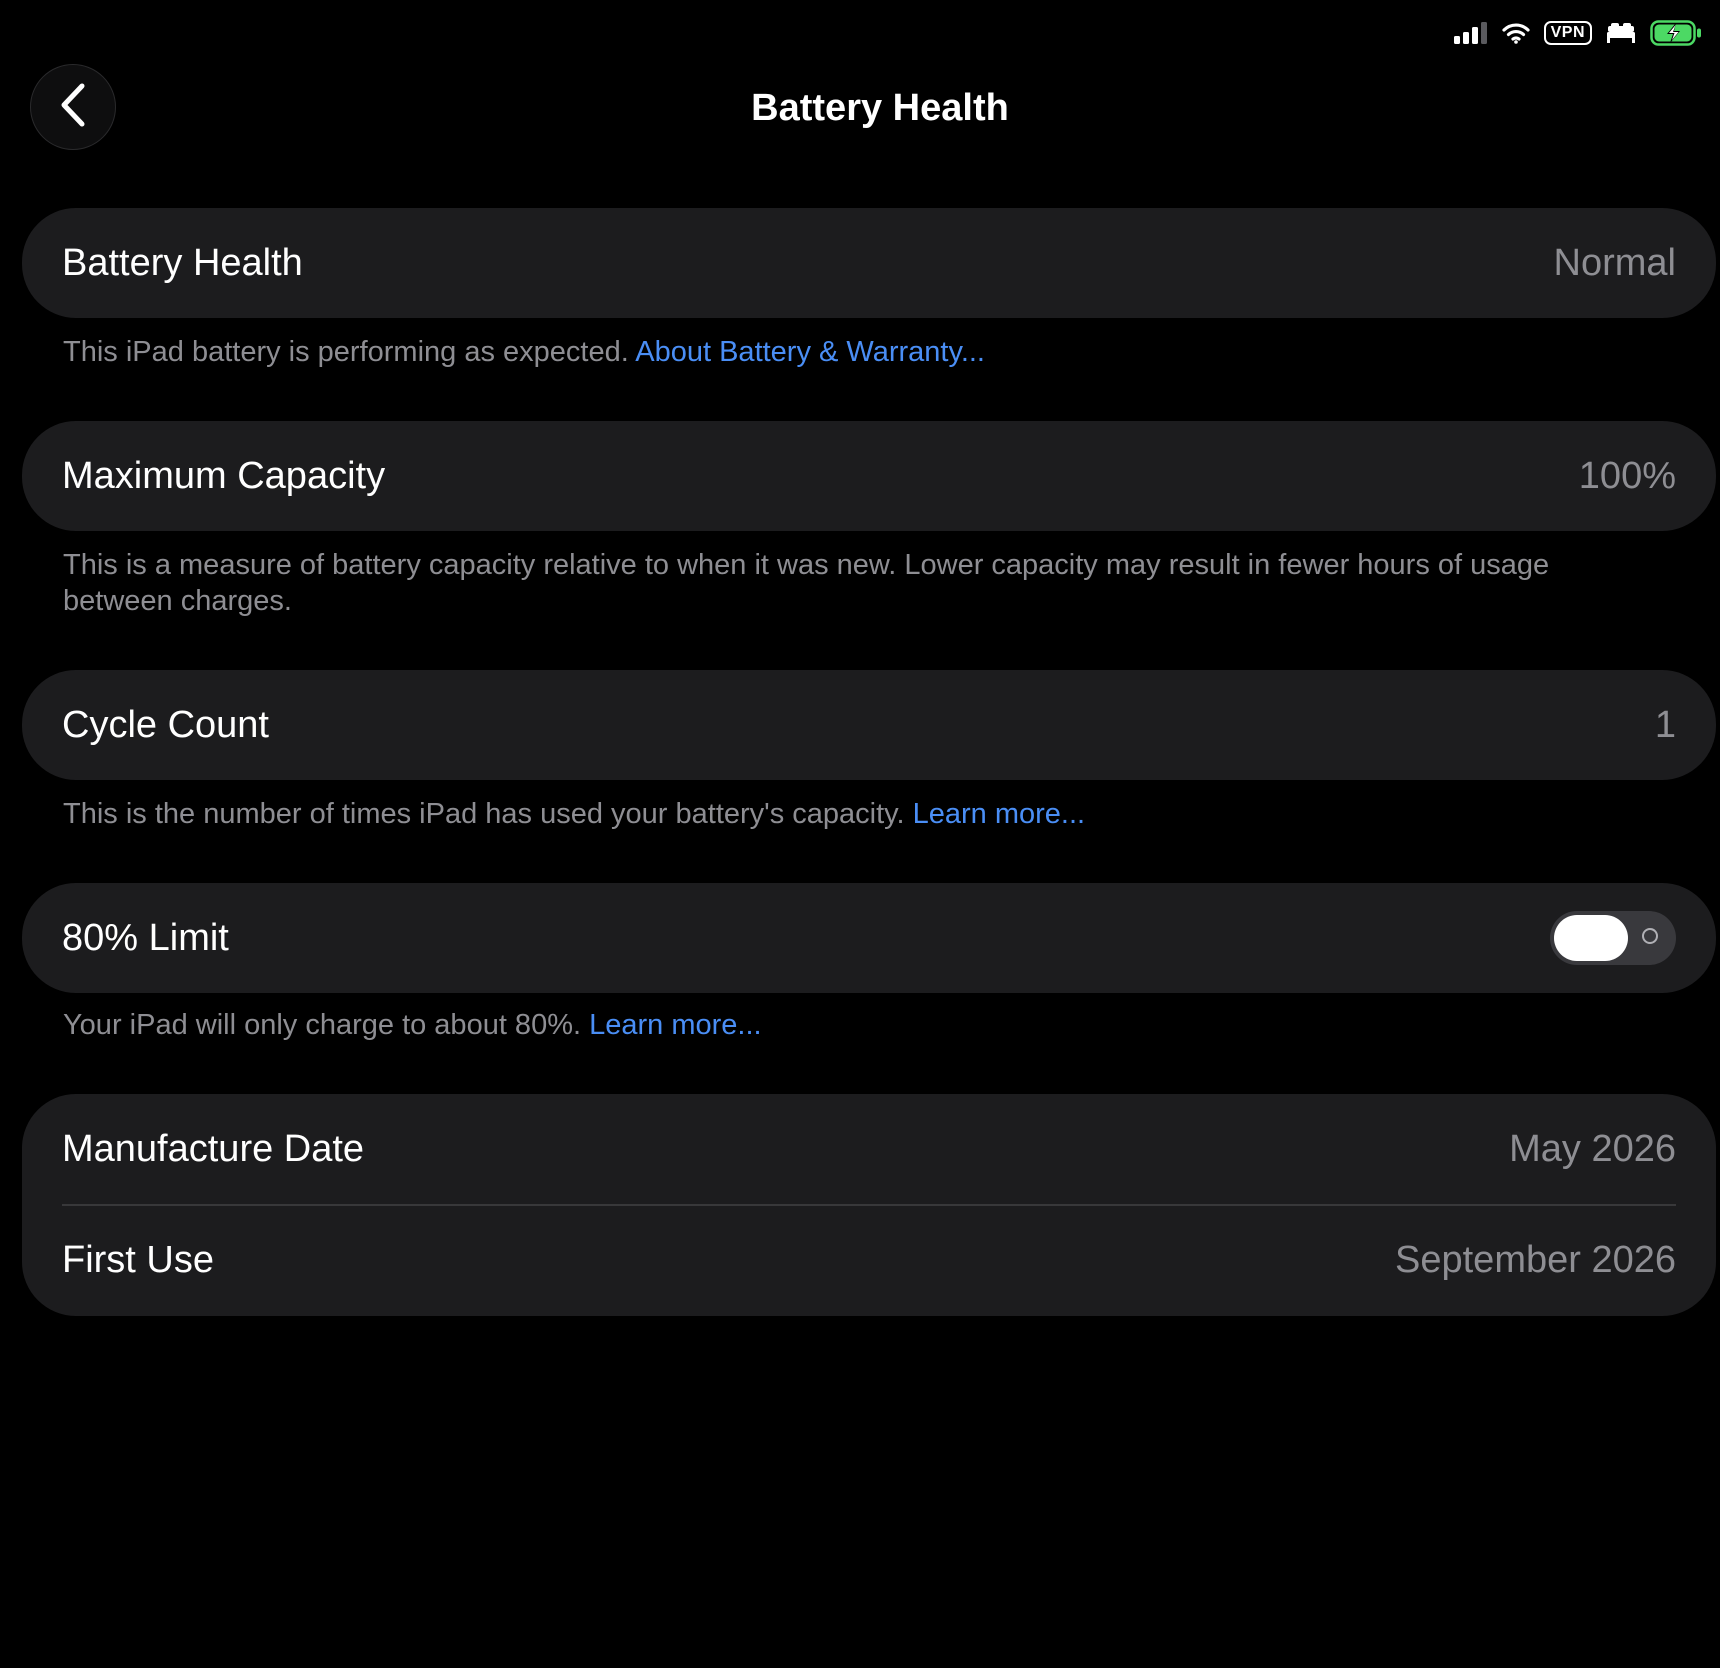 The image size is (1720, 1668). What do you see at coordinates (1676, 33) in the screenshot?
I see `battery-charging-icon` at bounding box center [1676, 33].